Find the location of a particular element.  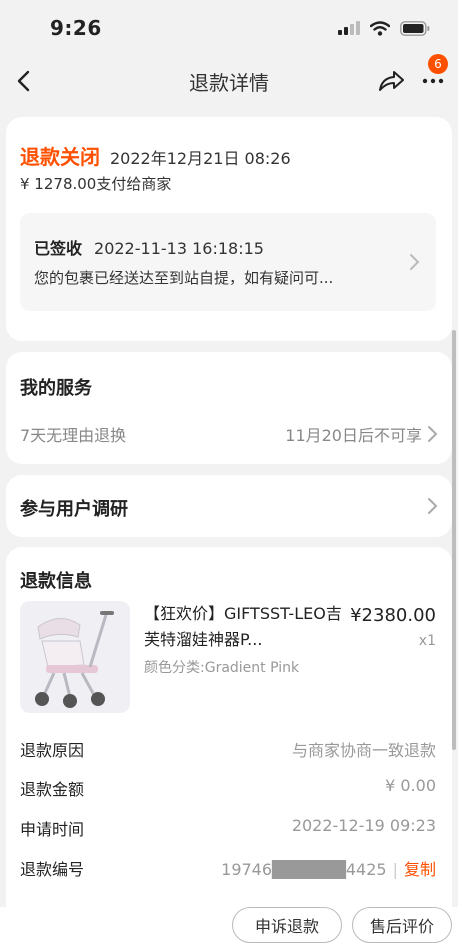

nav-bar: 退款详情 is located at coordinates (229, 81).